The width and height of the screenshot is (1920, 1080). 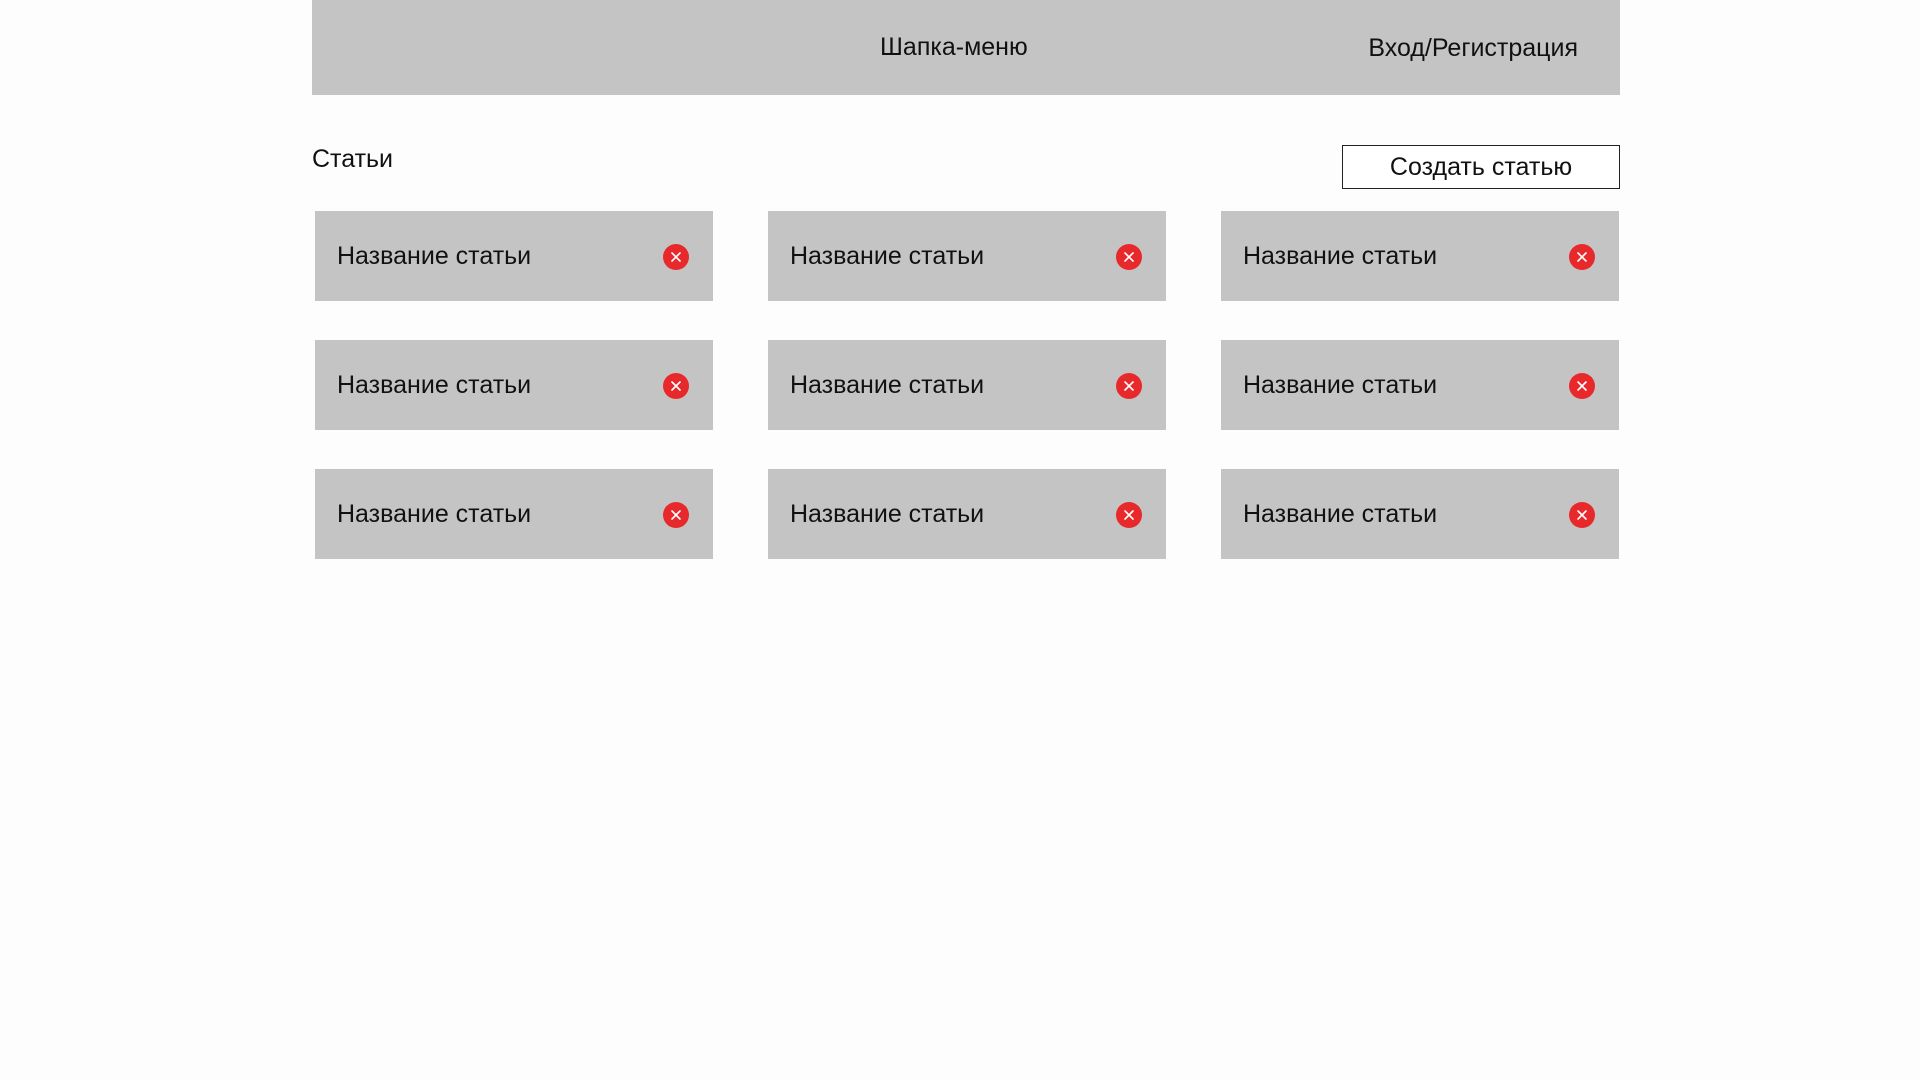 What do you see at coordinates (954, 47) in the screenshot?
I see `header-menu-link: Шапка-меню` at bounding box center [954, 47].